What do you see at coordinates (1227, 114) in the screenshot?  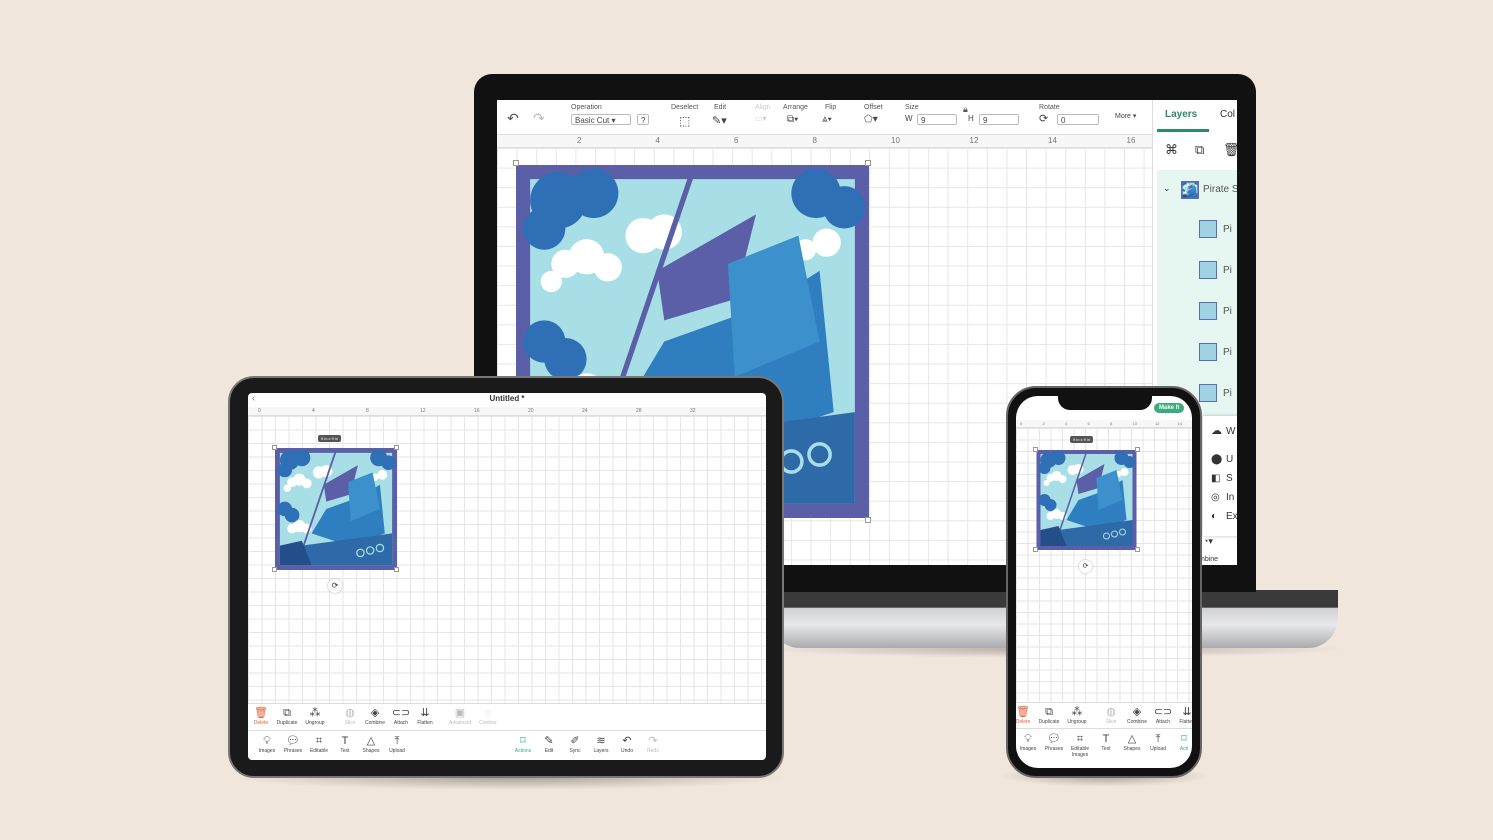 I see `tab-color-sync: Col` at bounding box center [1227, 114].